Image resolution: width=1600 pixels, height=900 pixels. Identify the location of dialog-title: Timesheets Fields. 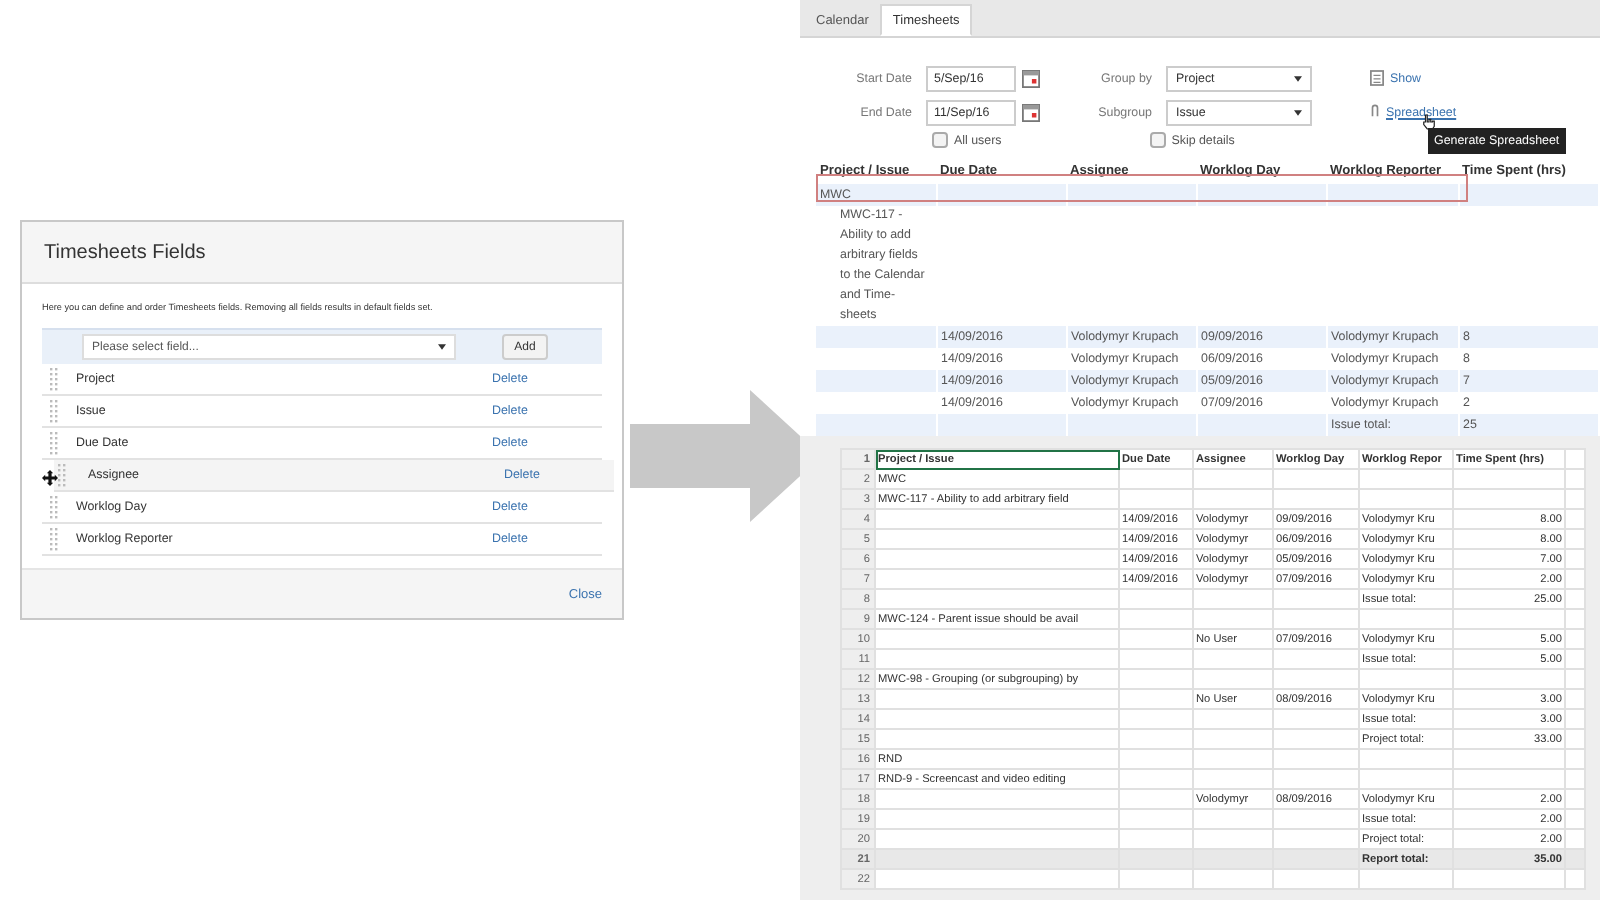
(125, 252).